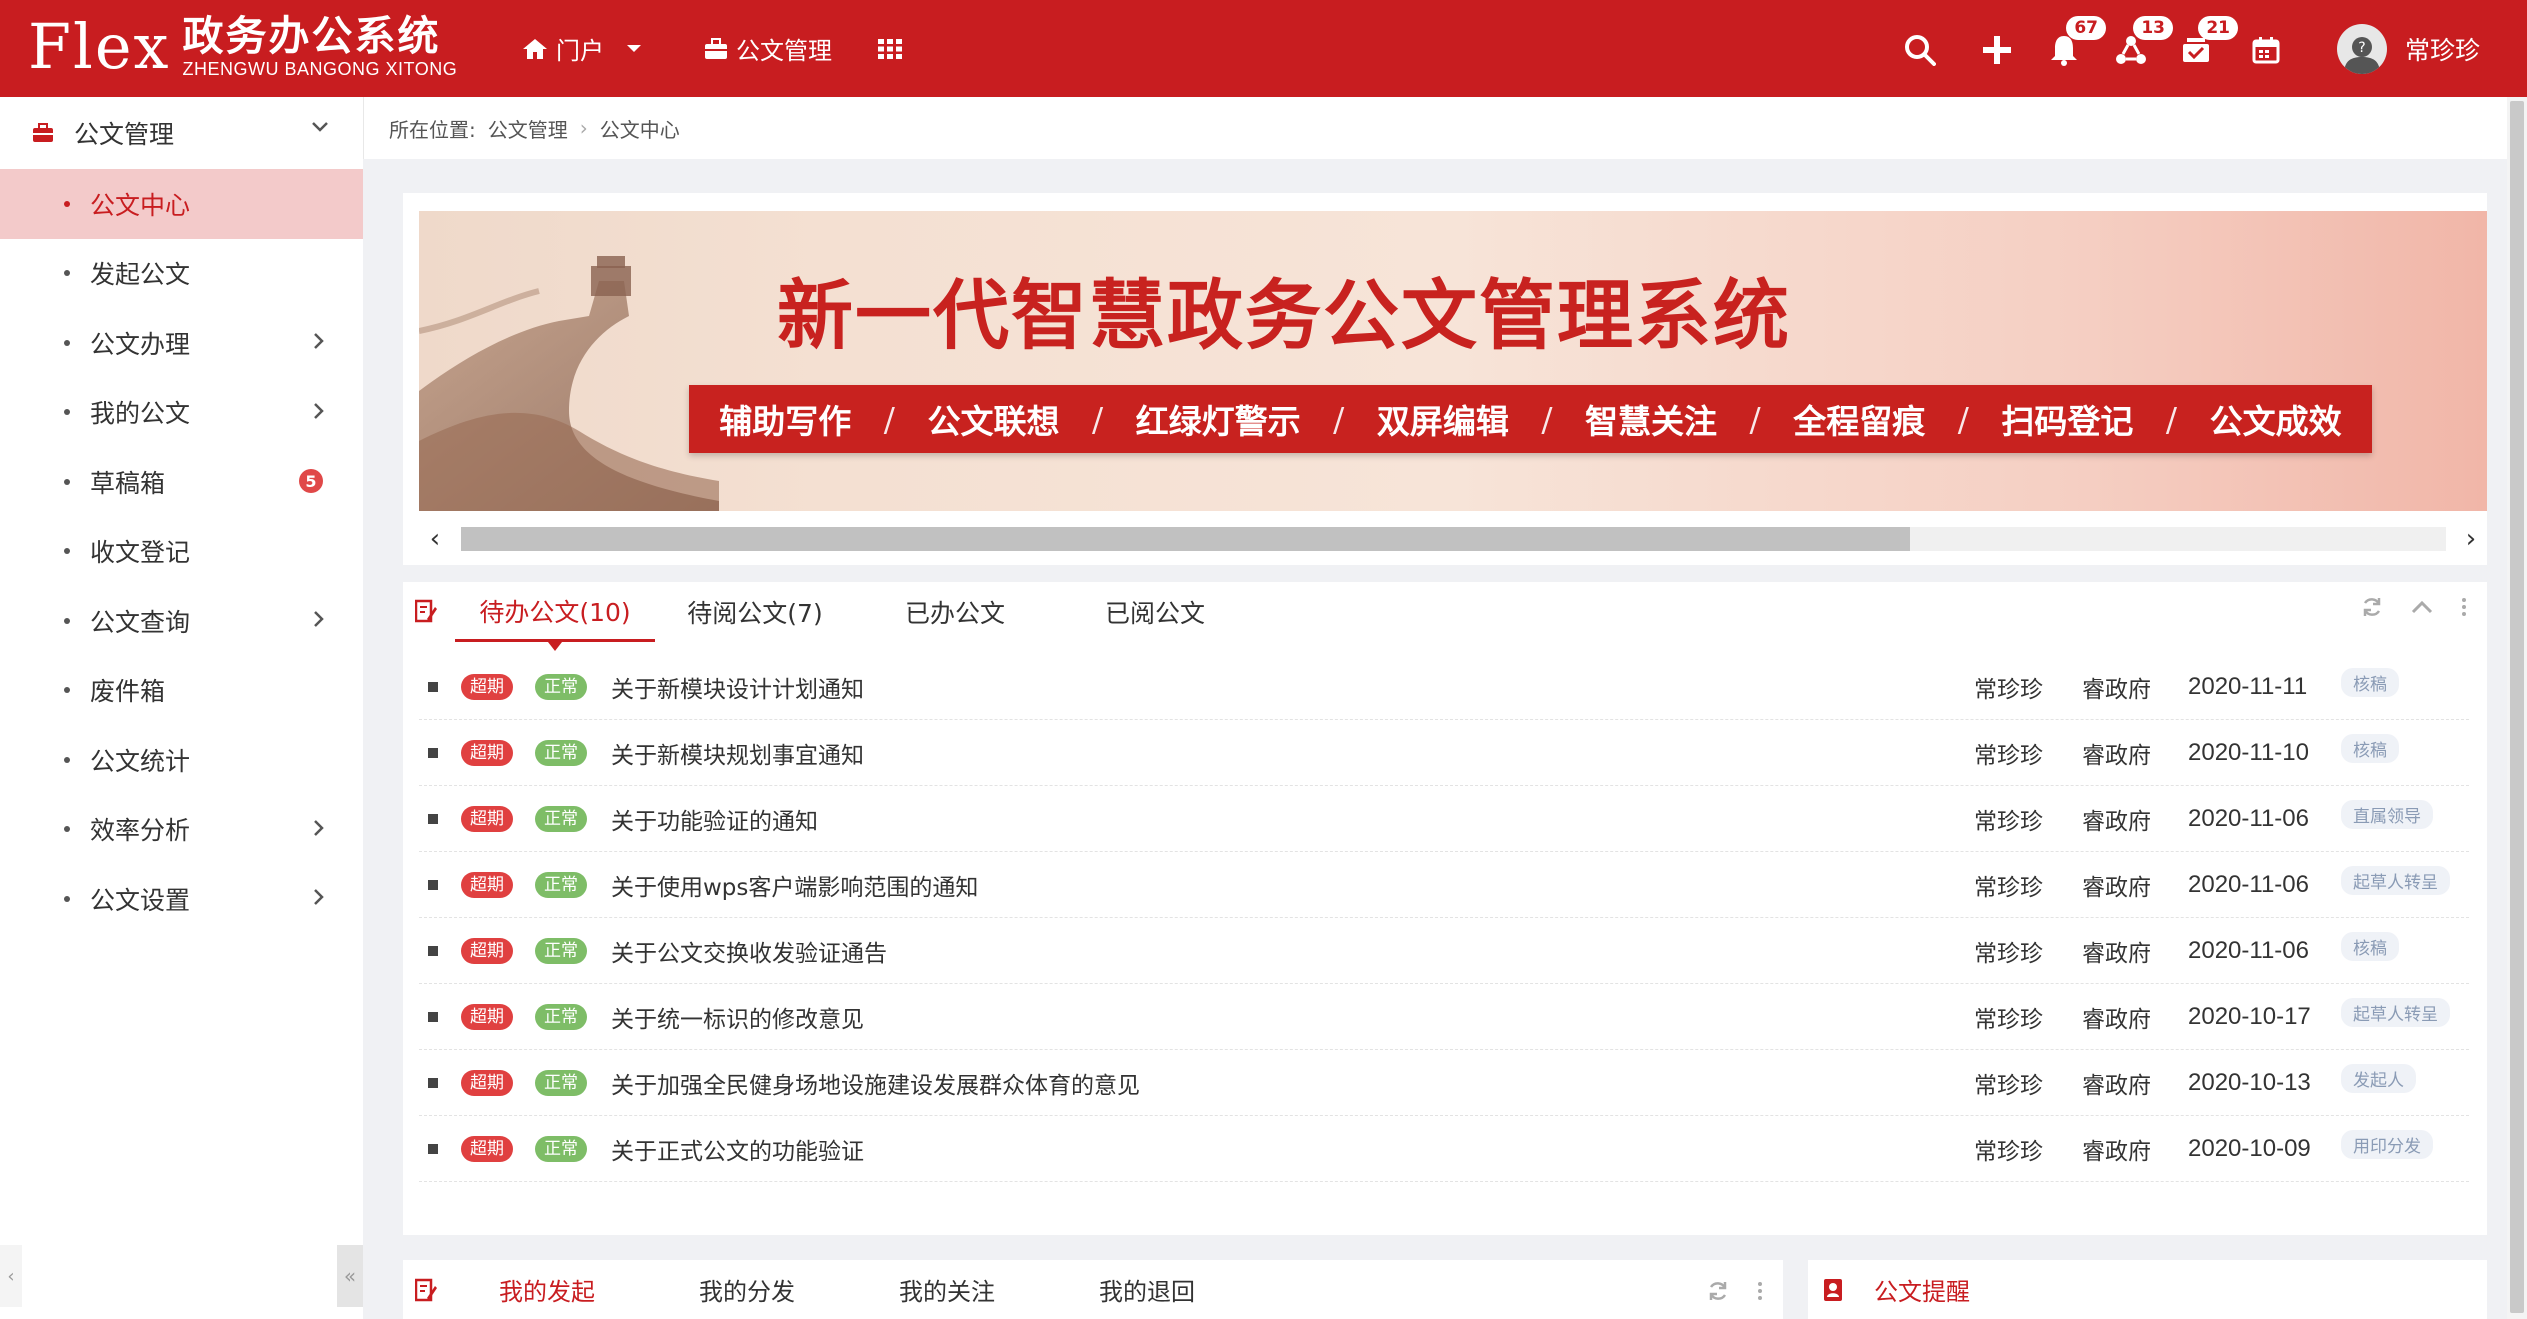  Describe the element at coordinates (1186, 539) in the screenshot. I see `scrollbar-thumb` at that location.